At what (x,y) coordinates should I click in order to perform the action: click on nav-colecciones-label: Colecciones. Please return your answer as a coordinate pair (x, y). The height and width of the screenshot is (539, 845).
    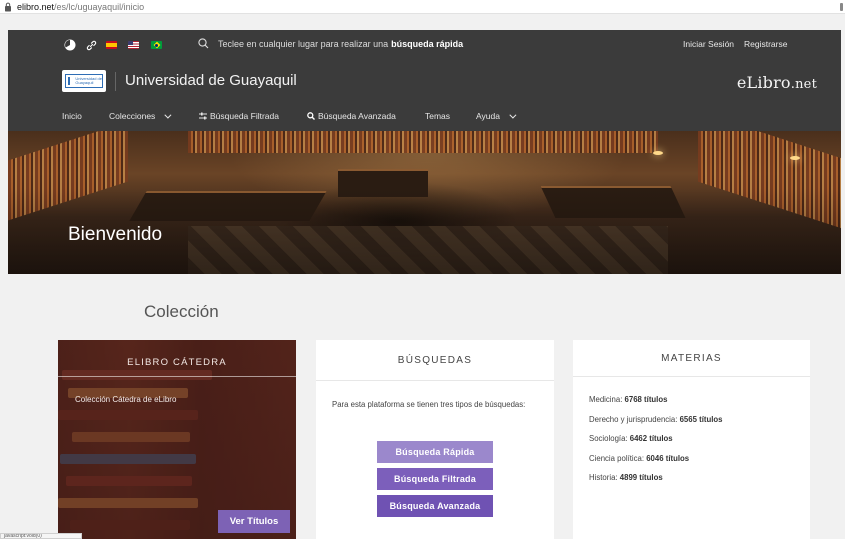
    Looking at the image, I should click on (132, 116).